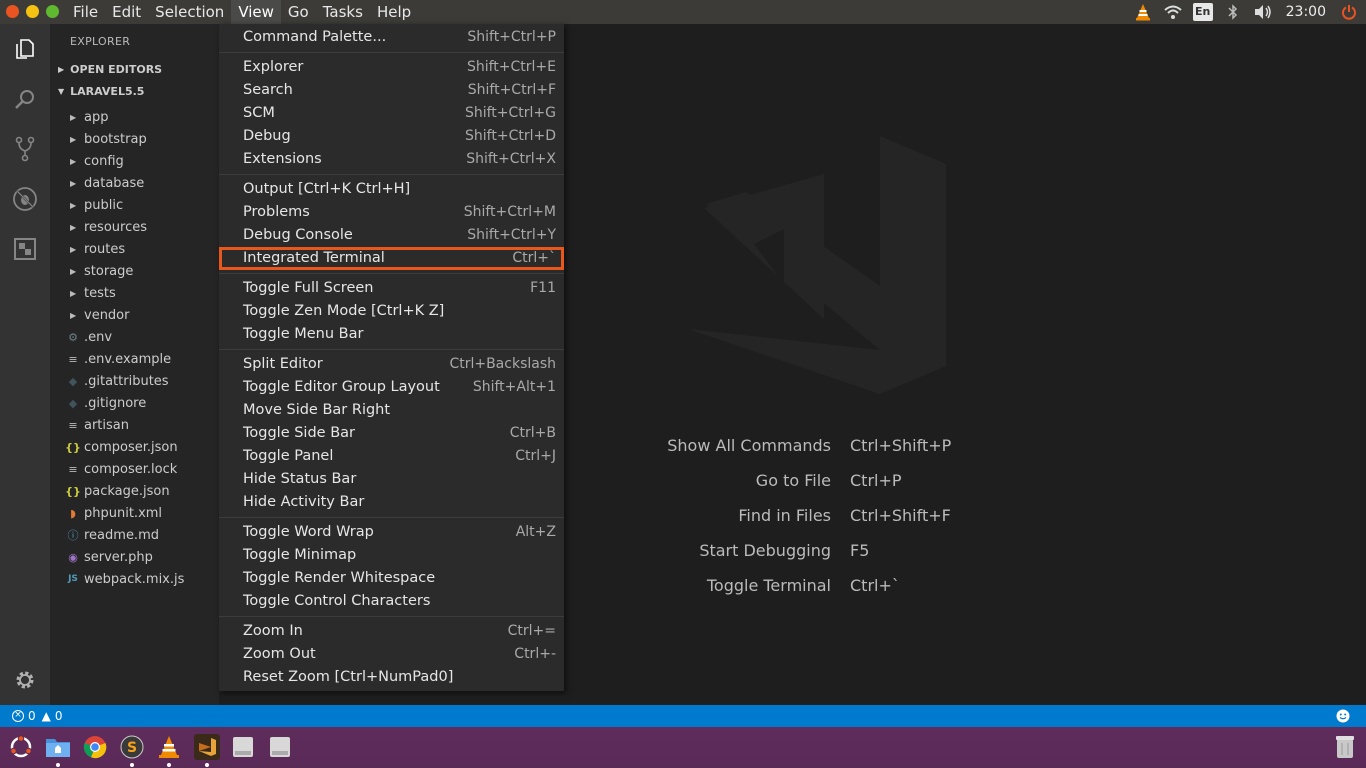  I want to click on debug-icon, so click(25, 199).